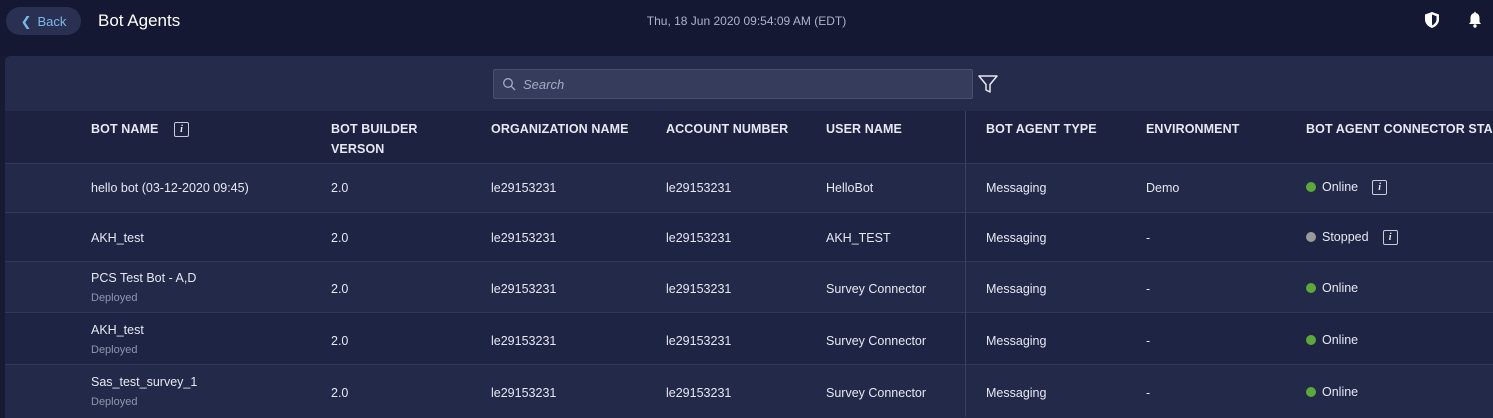  Describe the element at coordinates (143, 278) in the screenshot. I see `bot-name: PCS Test Bot - A,D` at that location.